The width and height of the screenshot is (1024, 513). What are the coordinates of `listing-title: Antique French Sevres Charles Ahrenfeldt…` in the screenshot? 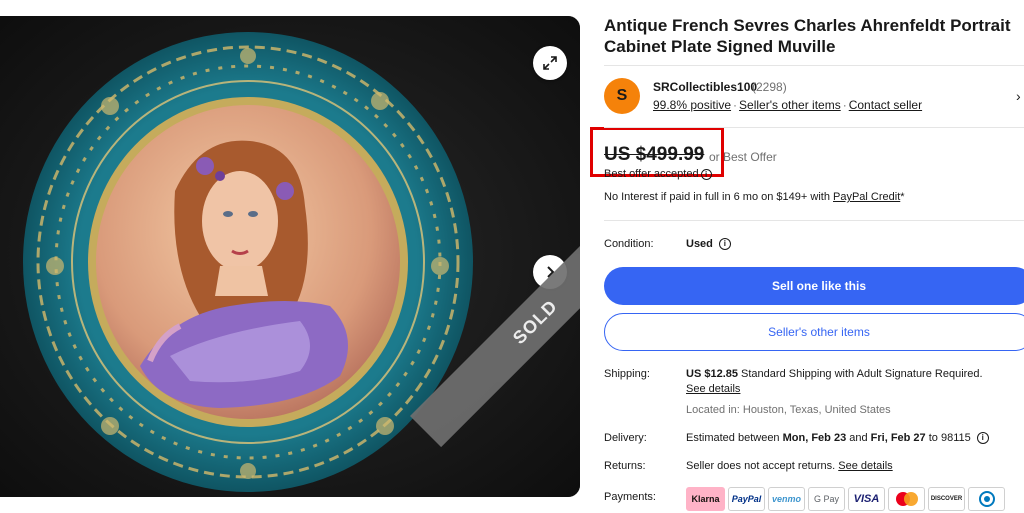 It's located at (807, 36).